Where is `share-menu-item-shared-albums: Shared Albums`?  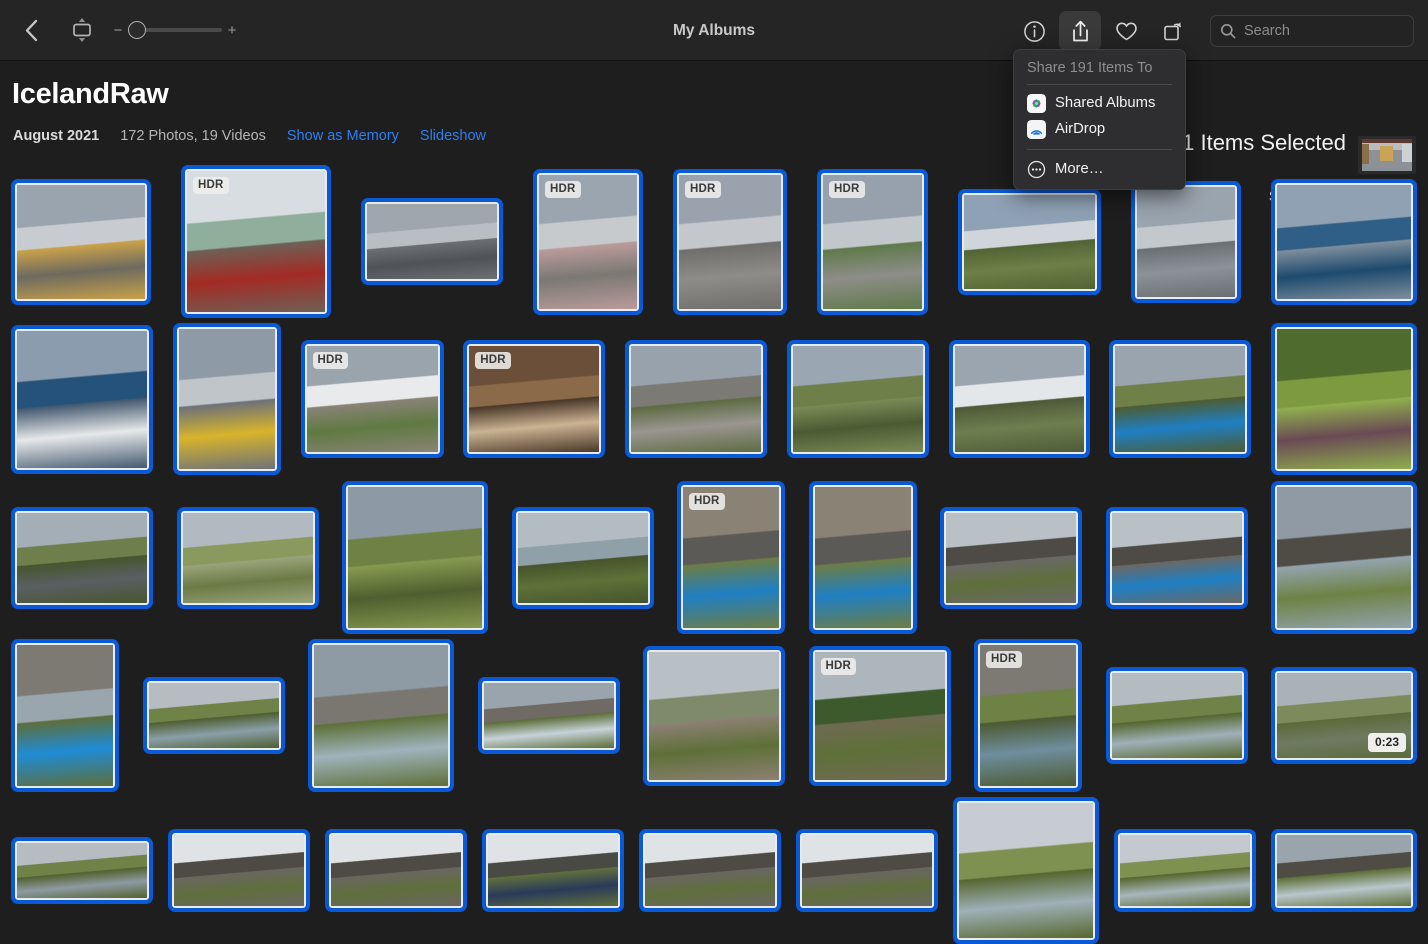 share-menu-item-shared-albums: Shared Albums is located at coordinates (1099, 103).